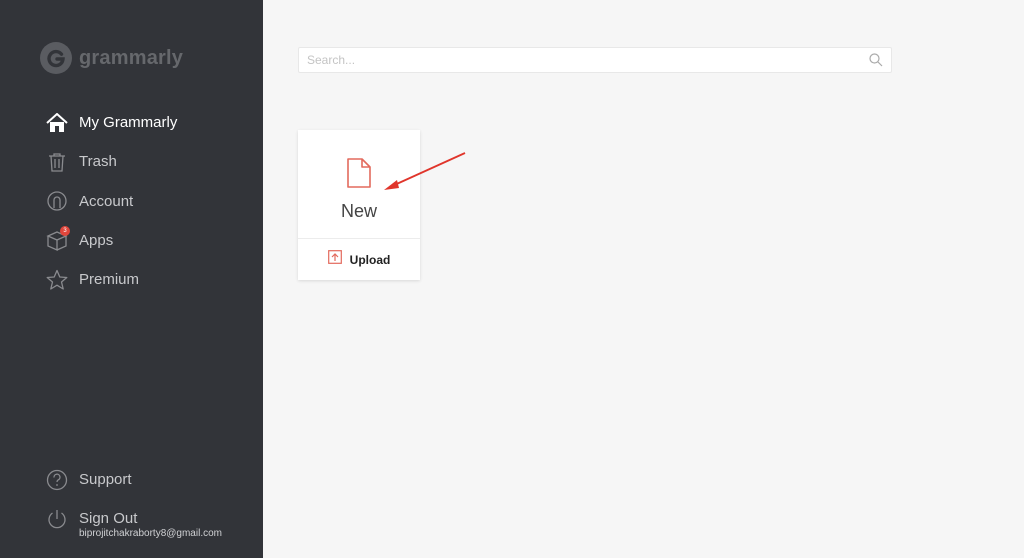  I want to click on home-icon, so click(57, 123).